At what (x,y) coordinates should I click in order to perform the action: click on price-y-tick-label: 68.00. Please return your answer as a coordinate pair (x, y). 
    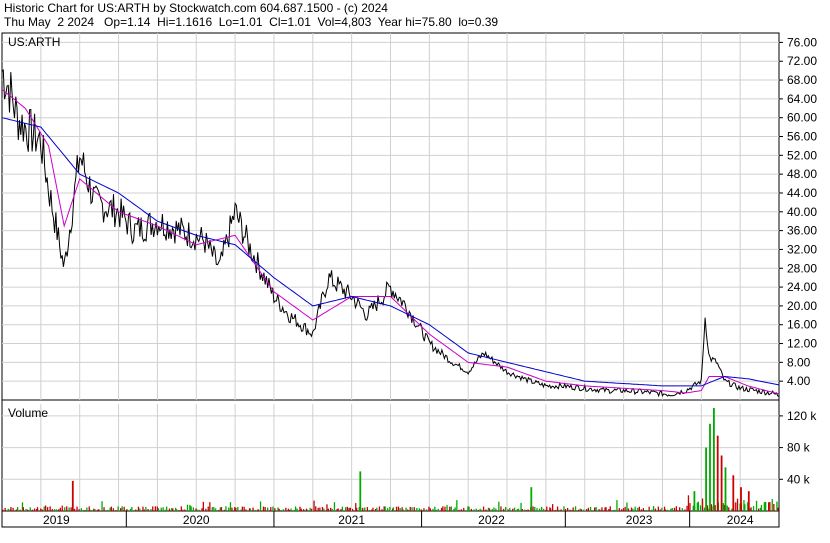
    Looking at the image, I should click on (802, 80).